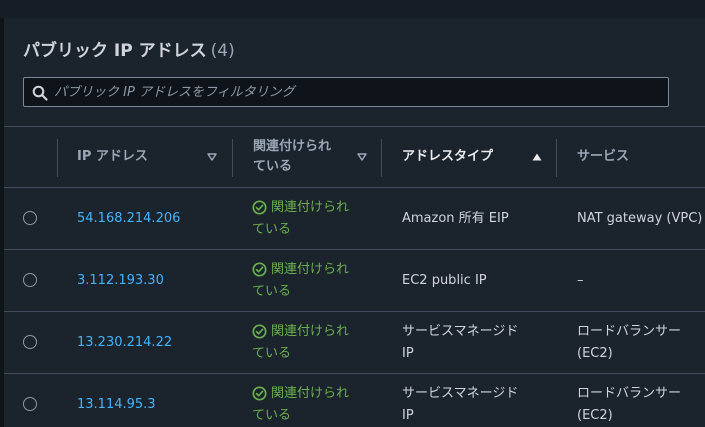 Image resolution: width=705 pixels, height=427 pixels. What do you see at coordinates (352, 9) in the screenshot?
I see `top-bar` at bounding box center [352, 9].